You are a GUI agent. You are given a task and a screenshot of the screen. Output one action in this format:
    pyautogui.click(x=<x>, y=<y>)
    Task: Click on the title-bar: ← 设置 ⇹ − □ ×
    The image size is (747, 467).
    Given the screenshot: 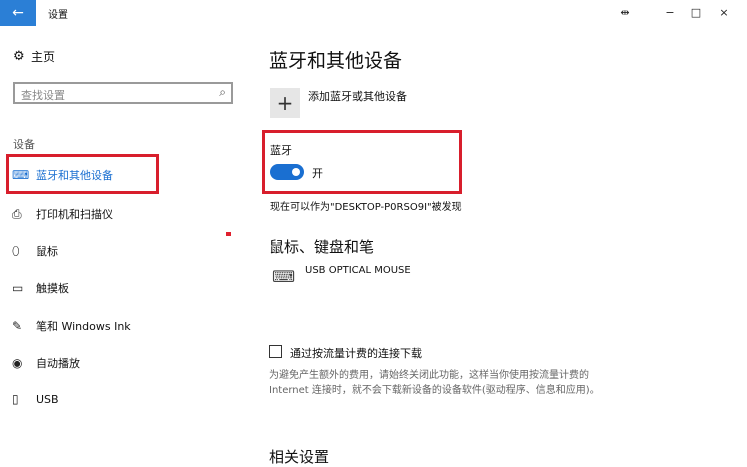 What is the action you would take?
    pyautogui.click(x=373, y=13)
    